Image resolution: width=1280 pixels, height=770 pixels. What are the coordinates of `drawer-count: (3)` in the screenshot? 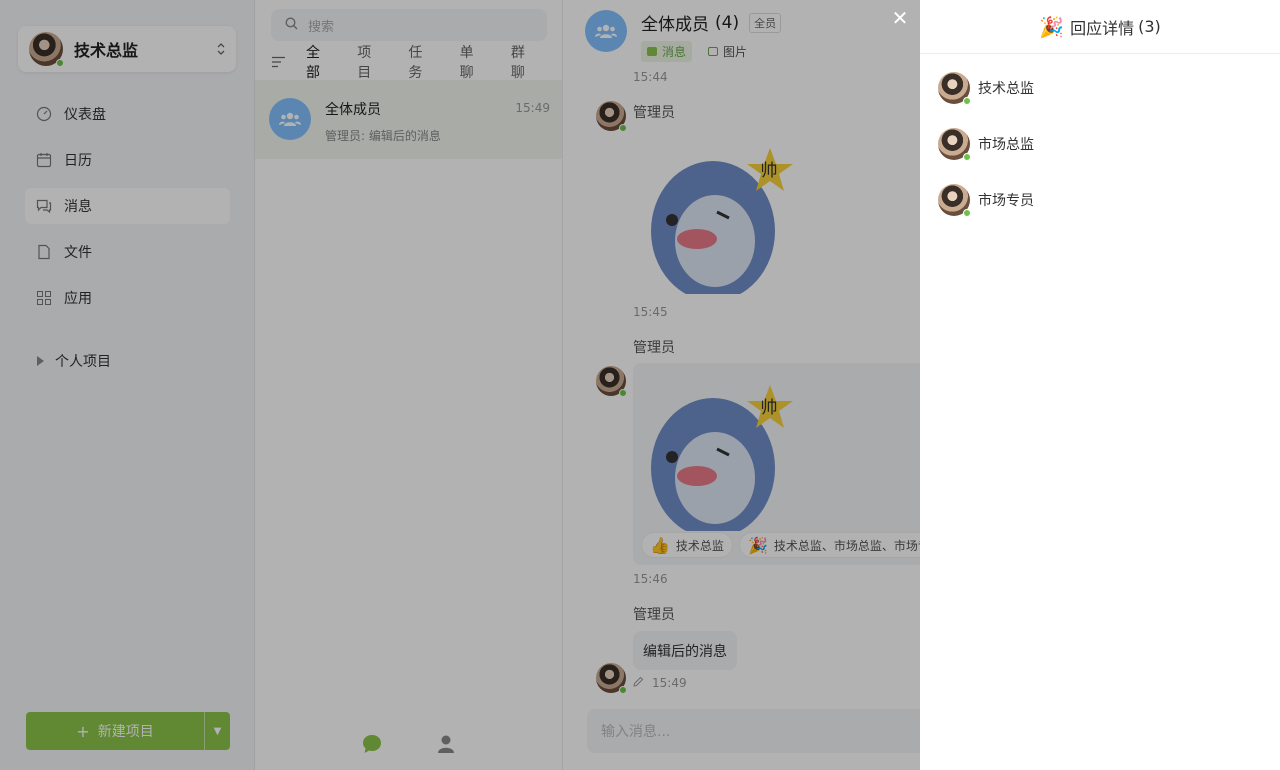 It's located at (1149, 26).